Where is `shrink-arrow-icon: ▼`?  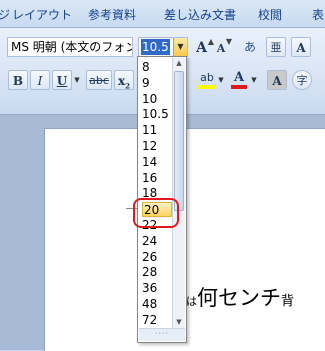 shrink-arrow-icon: ▼ is located at coordinates (229, 41).